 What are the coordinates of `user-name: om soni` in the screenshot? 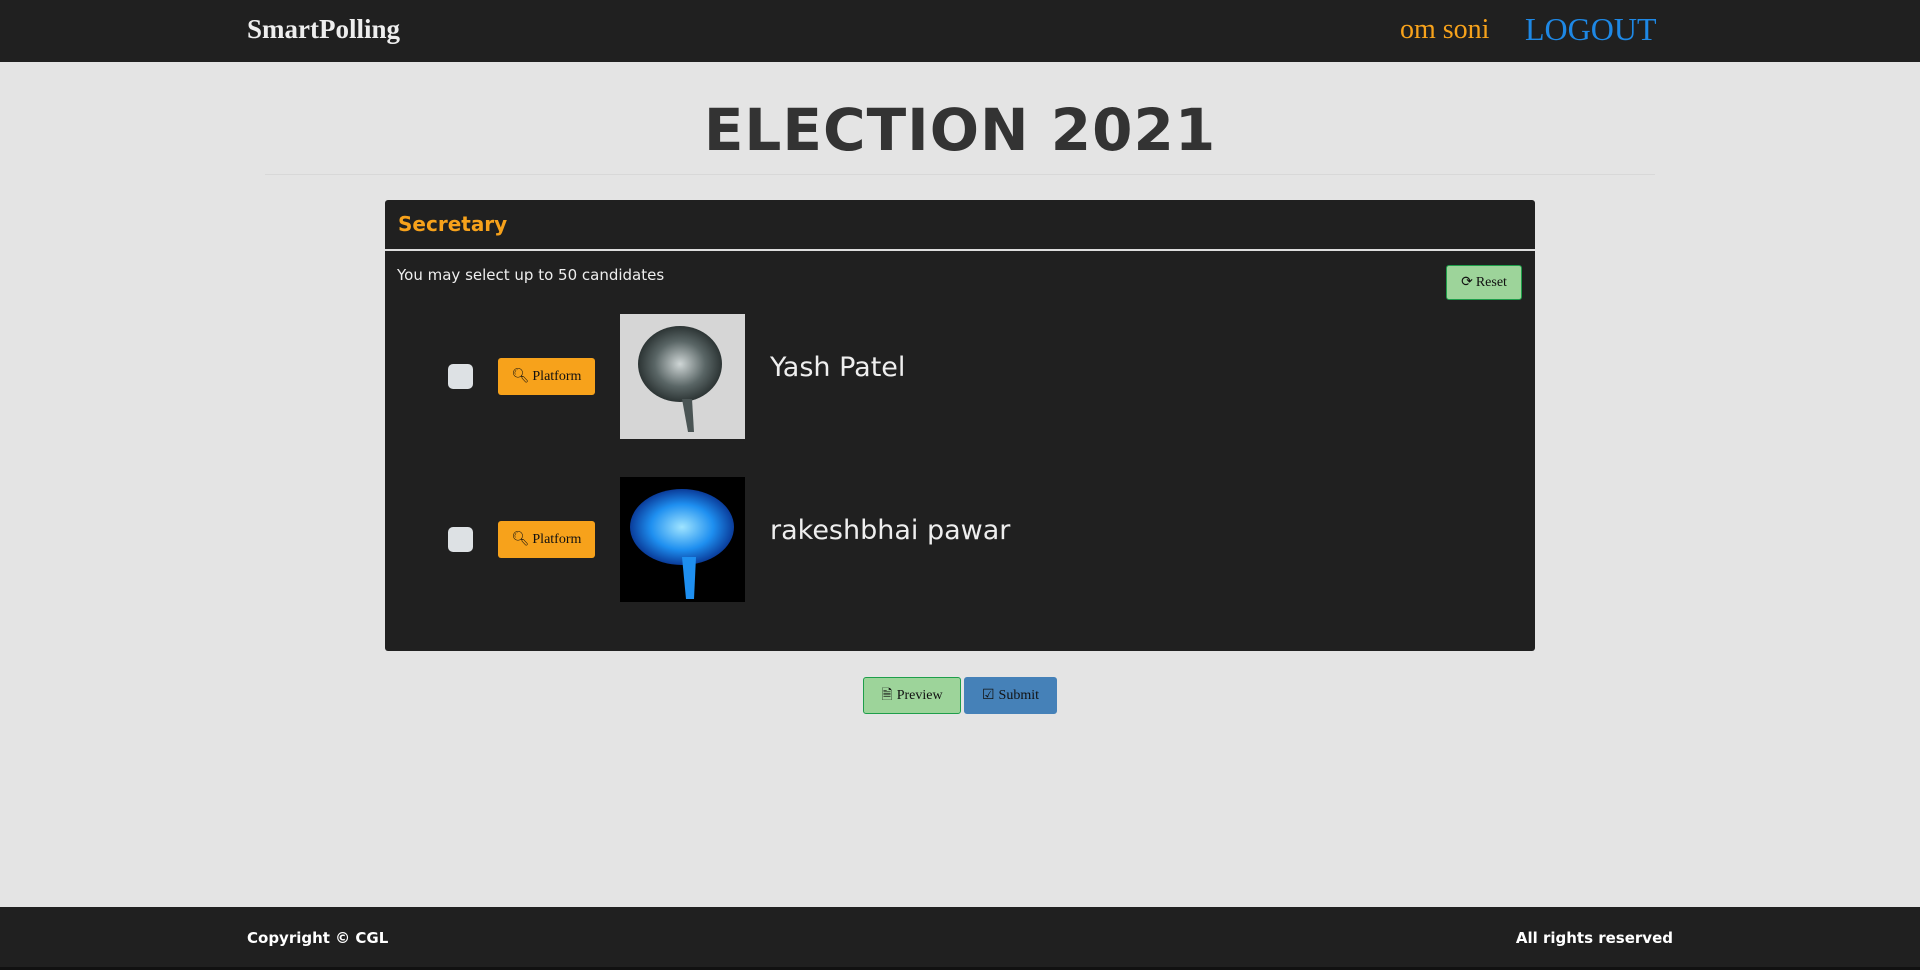 It's located at (1444, 30).